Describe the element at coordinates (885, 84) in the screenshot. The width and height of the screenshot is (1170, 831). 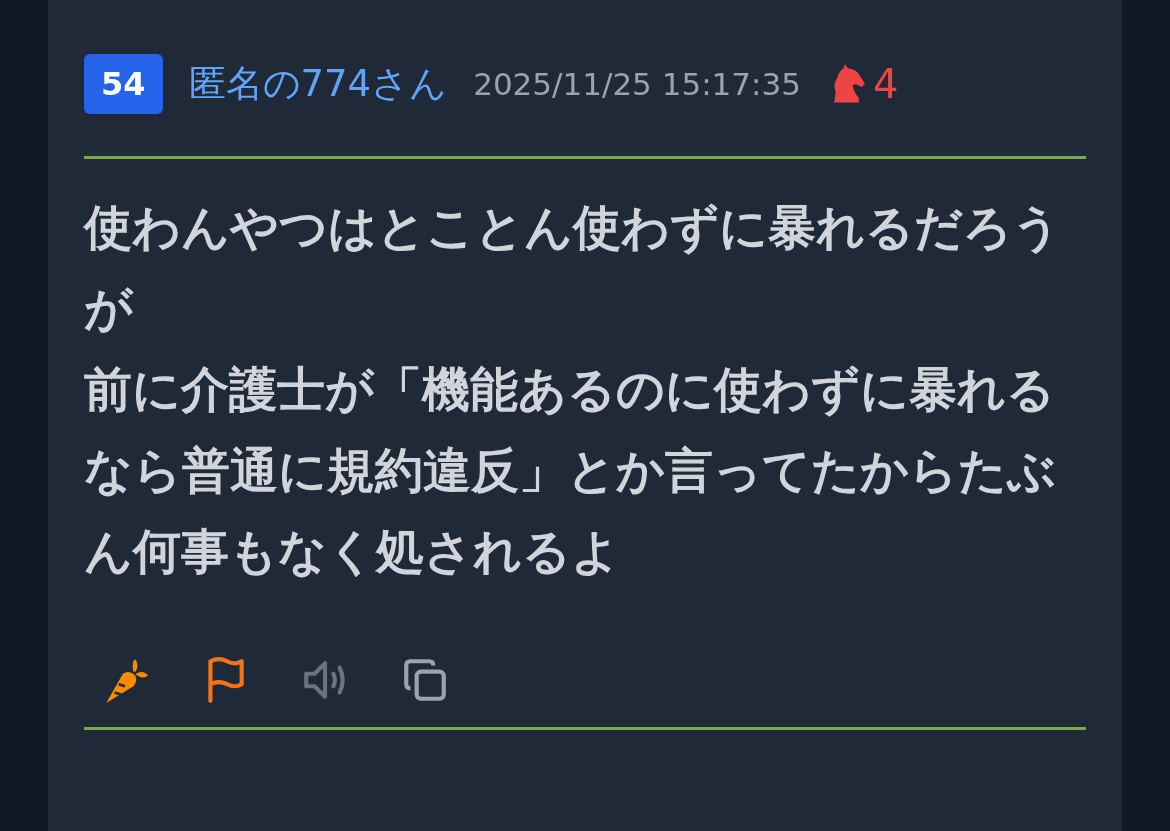
I see `reaction-count: 4` at that location.